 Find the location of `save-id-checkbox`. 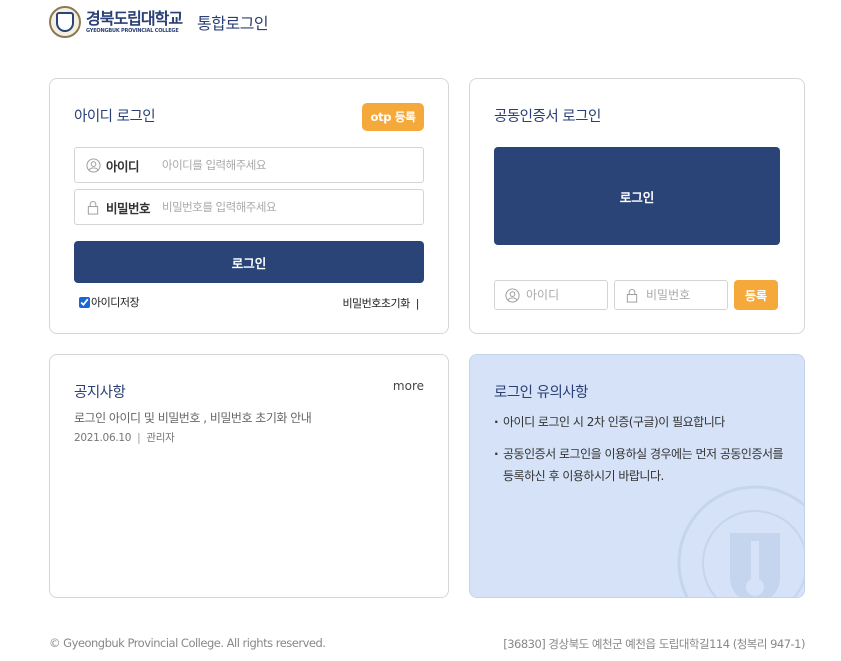

save-id-checkbox is located at coordinates (84, 302).